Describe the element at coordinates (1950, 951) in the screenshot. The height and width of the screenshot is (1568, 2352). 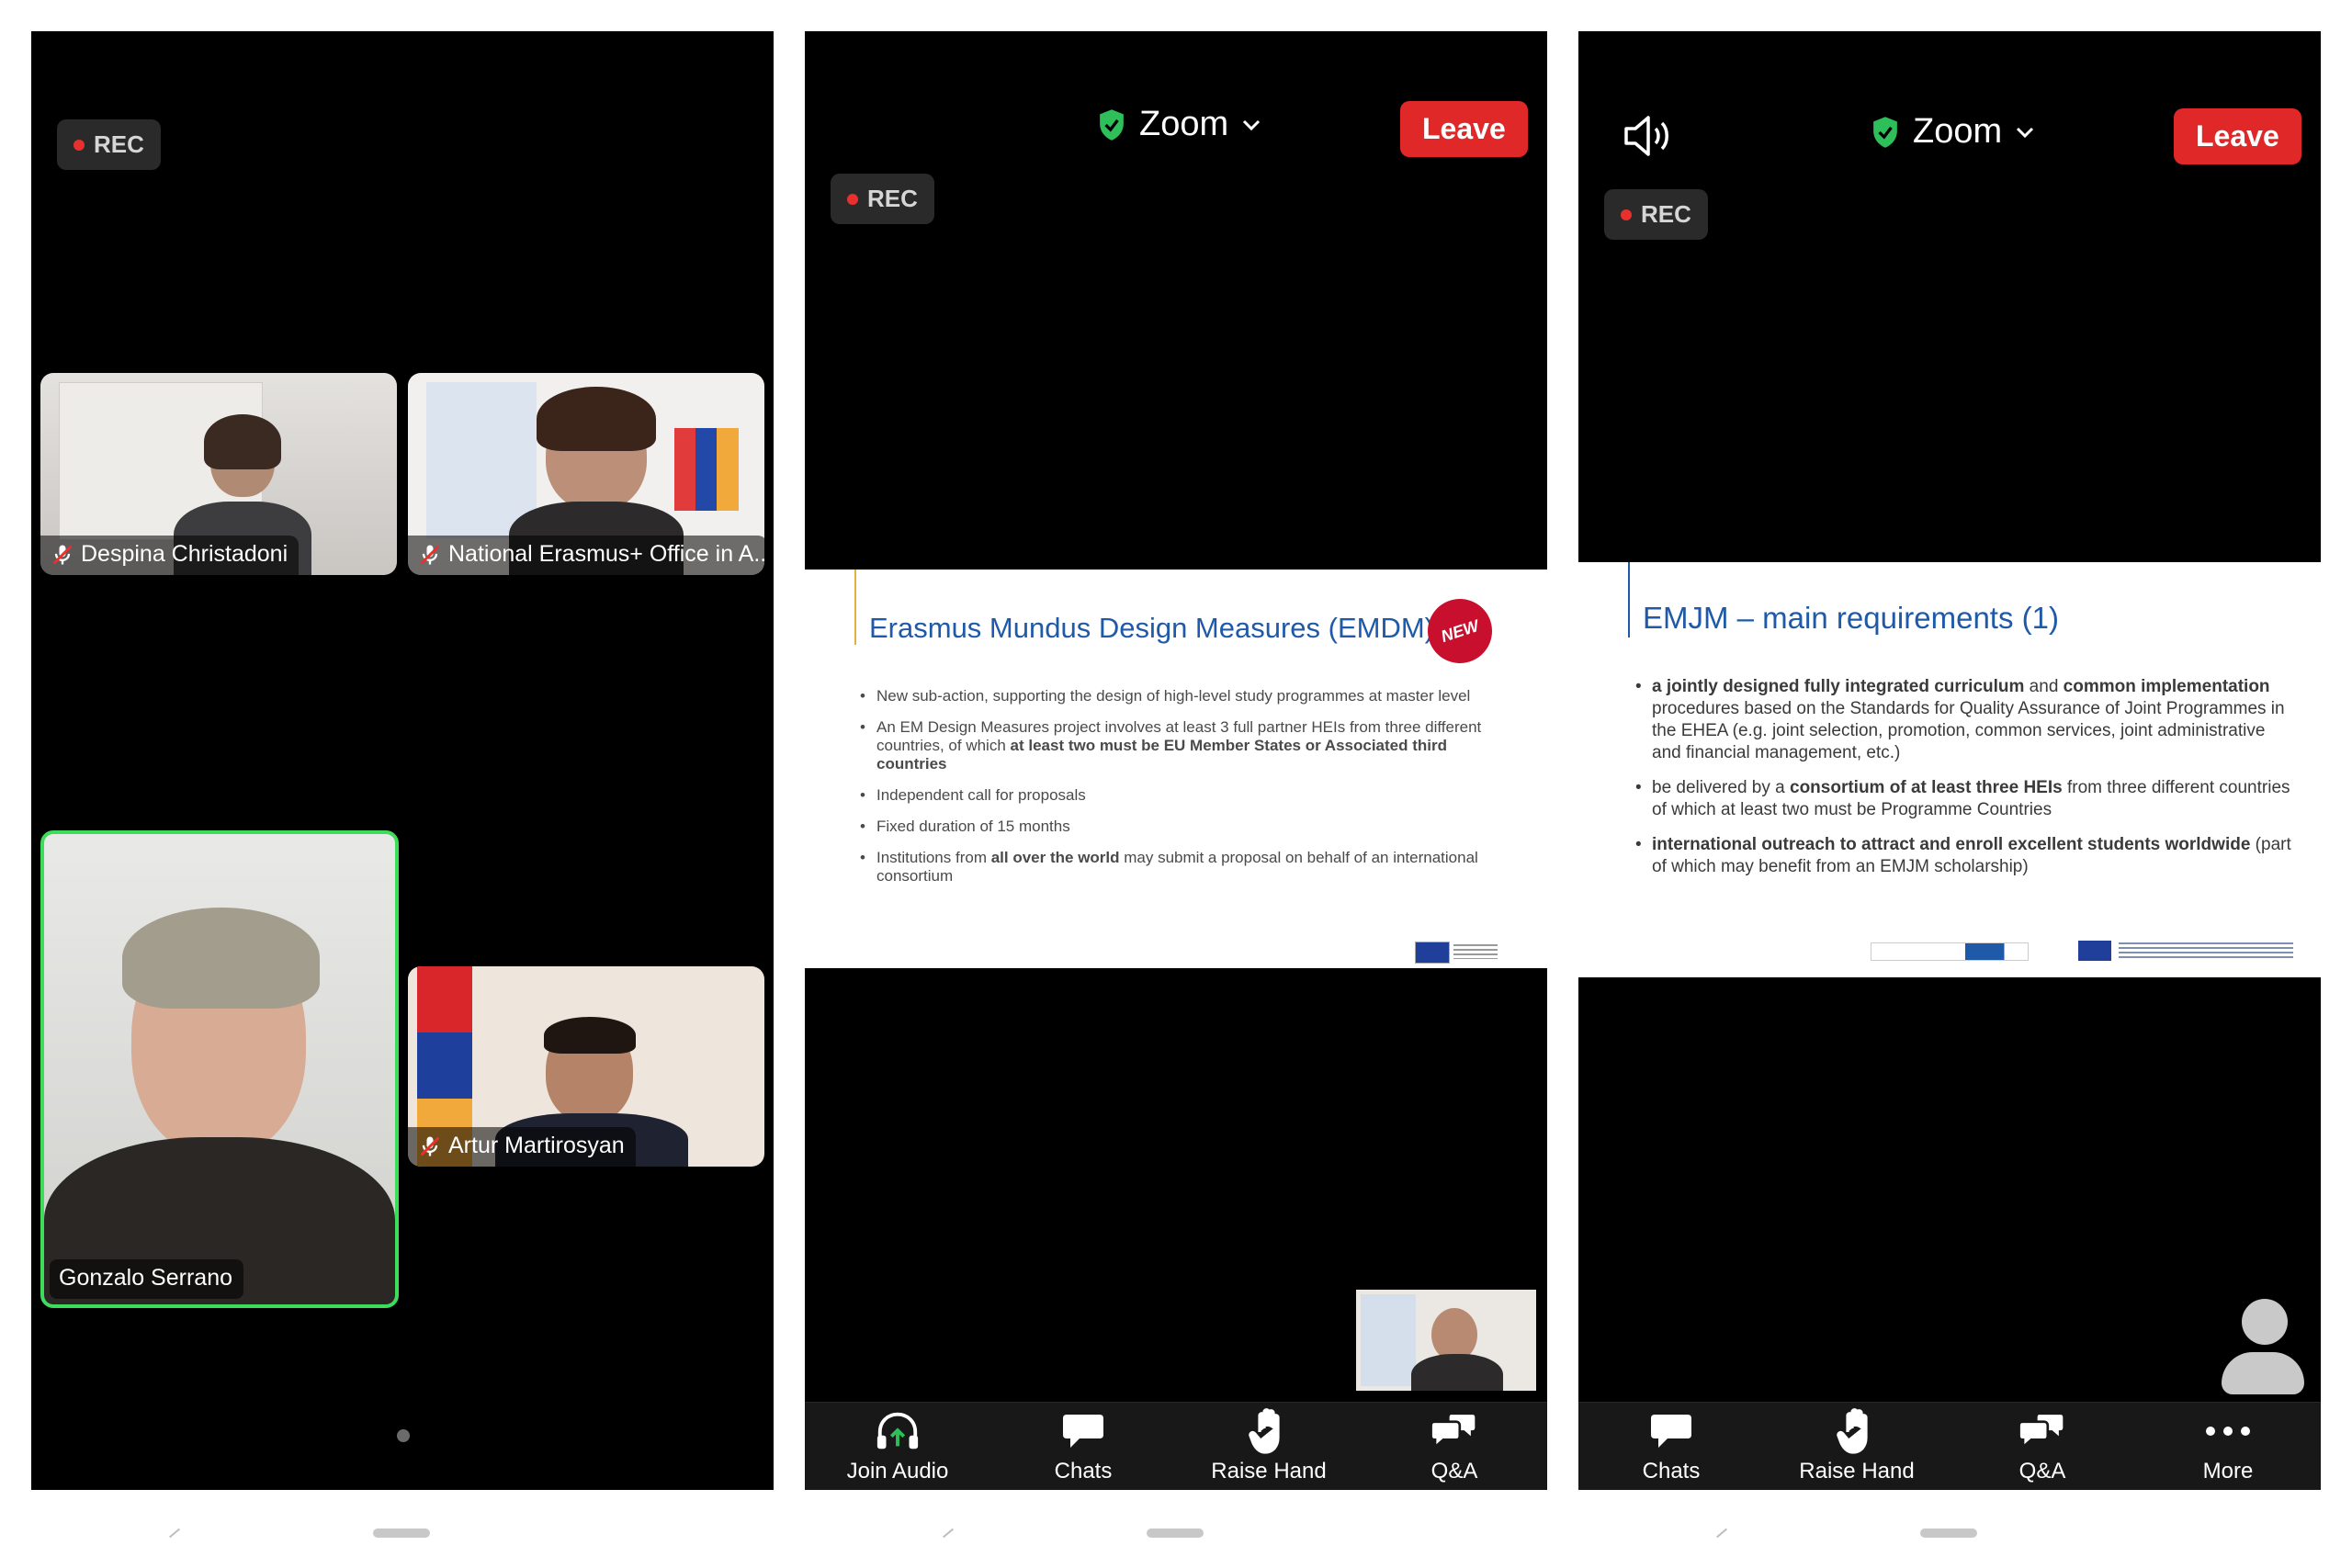
I see `website-banner-logo` at that location.